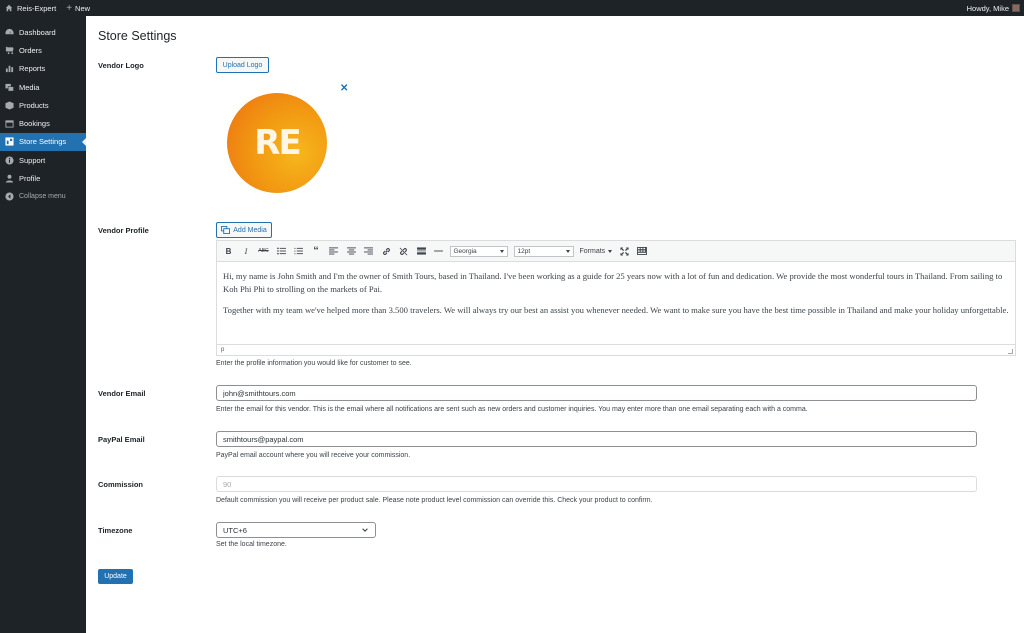 Image resolution: width=1024 pixels, height=633 pixels. Describe the element at coordinates (592, 251) in the screenshot. I see `formats-label: Formats` at that location.